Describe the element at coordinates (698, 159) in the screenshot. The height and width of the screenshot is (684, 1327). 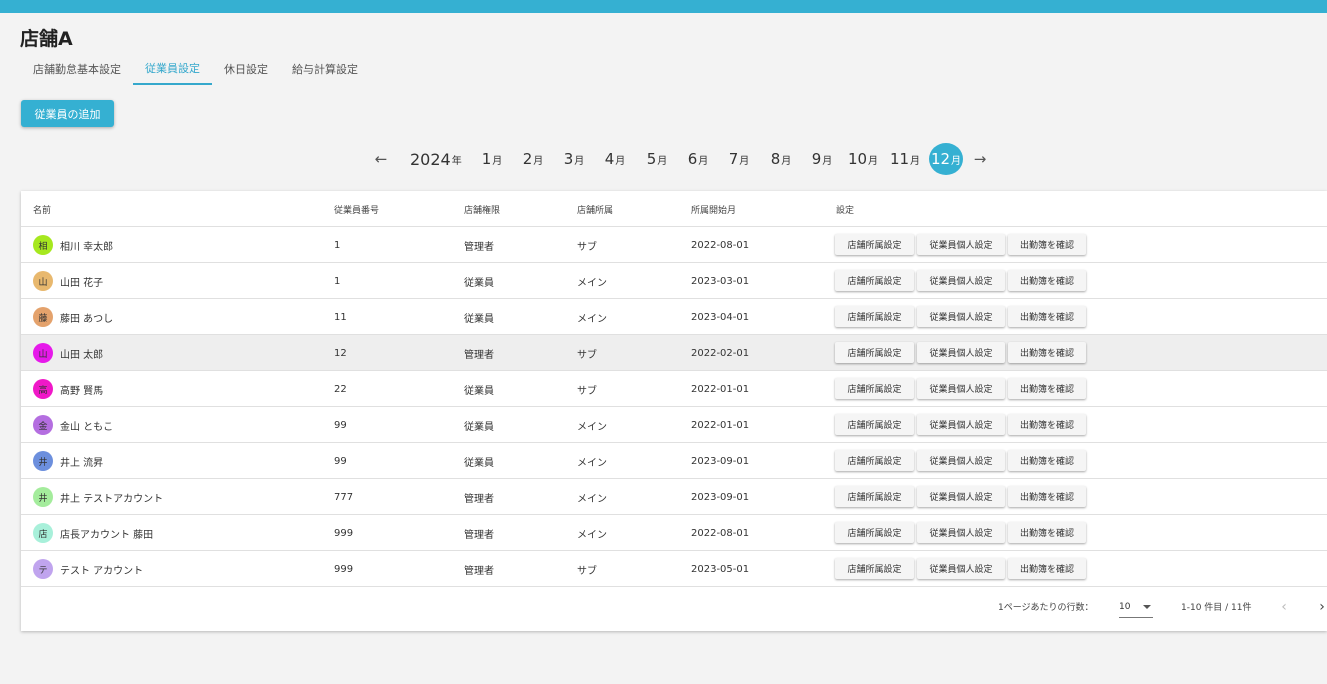
I see `month-6: 6月` at that location.